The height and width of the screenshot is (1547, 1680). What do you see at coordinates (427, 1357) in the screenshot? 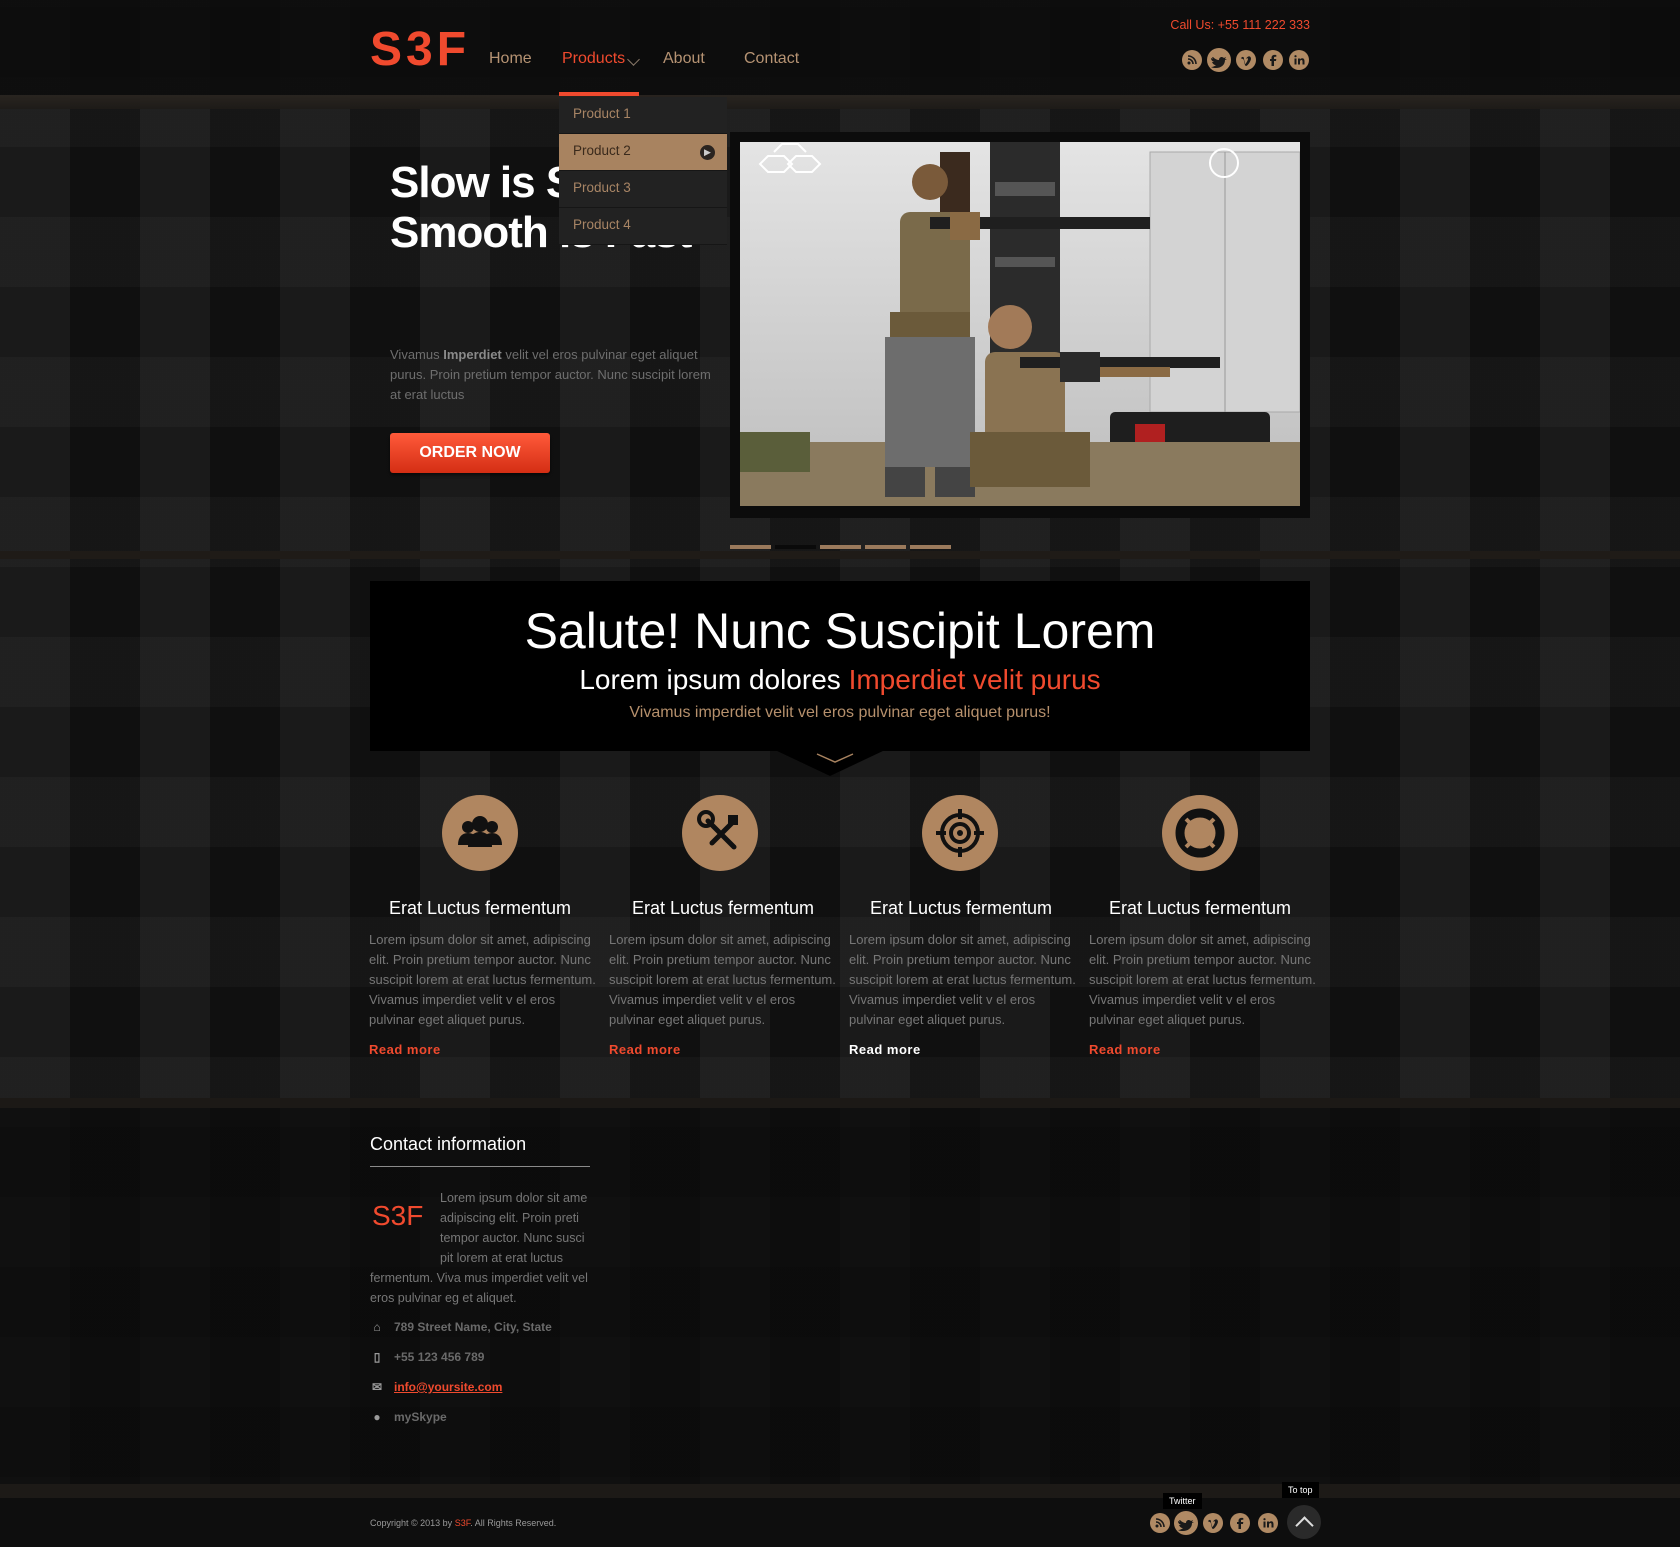
I see `contact-phone: ▯ +55 123 456 789` at bounding box center [427, 1357].